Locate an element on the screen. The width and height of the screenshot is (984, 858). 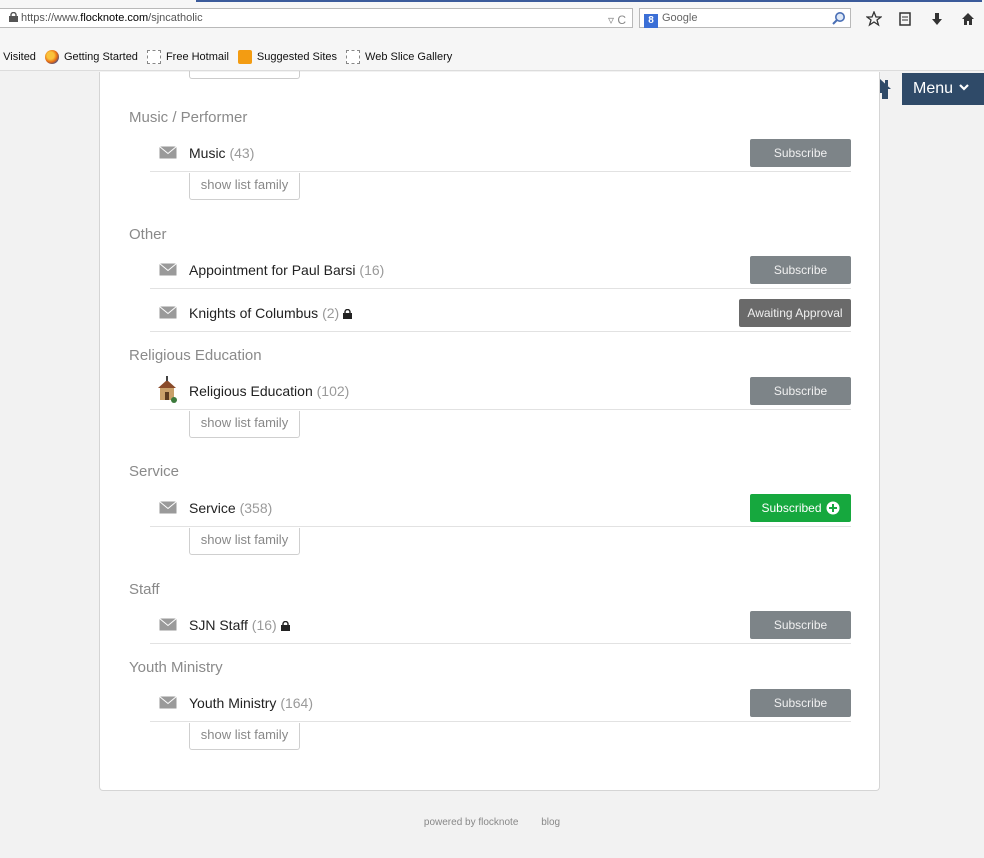
subscribed-button: Subscribed is located at coordinates (800, 508).